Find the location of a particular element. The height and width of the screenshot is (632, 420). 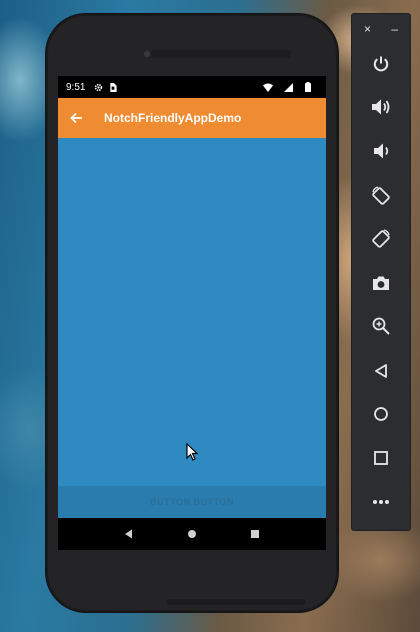

back-button is located at coordinates (76, 118).